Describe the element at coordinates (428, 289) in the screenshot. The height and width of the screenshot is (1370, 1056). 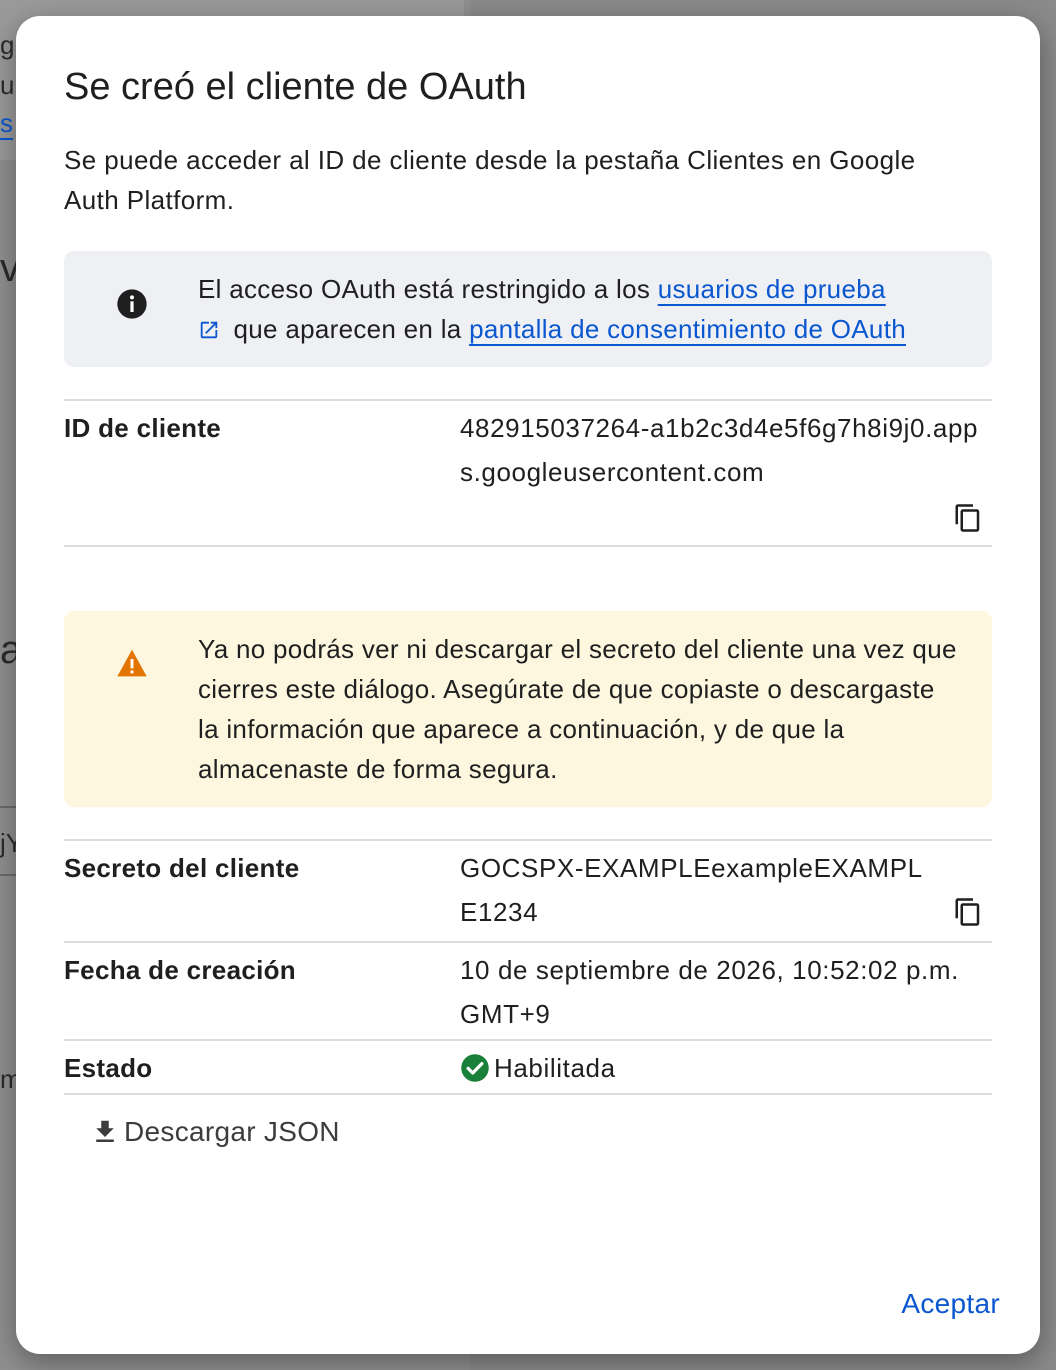
I see `info-banner-text-before: El acceso OAuth está restringido a los` at that location.